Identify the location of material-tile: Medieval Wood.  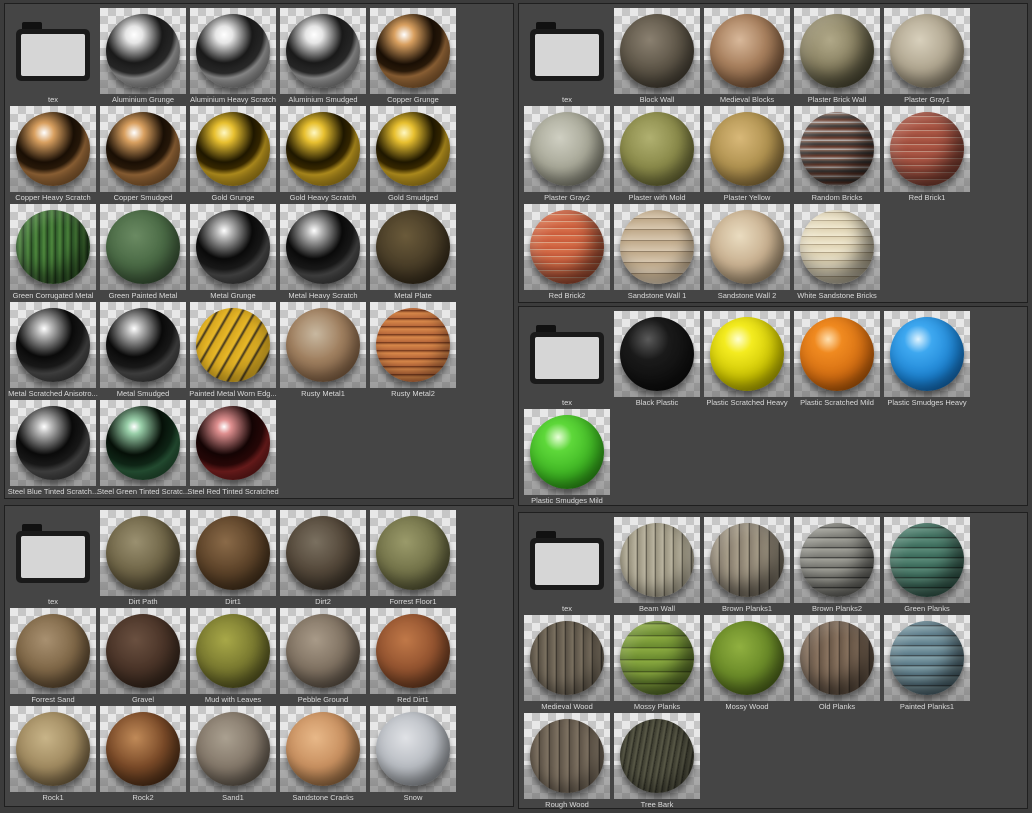
(567, 664).